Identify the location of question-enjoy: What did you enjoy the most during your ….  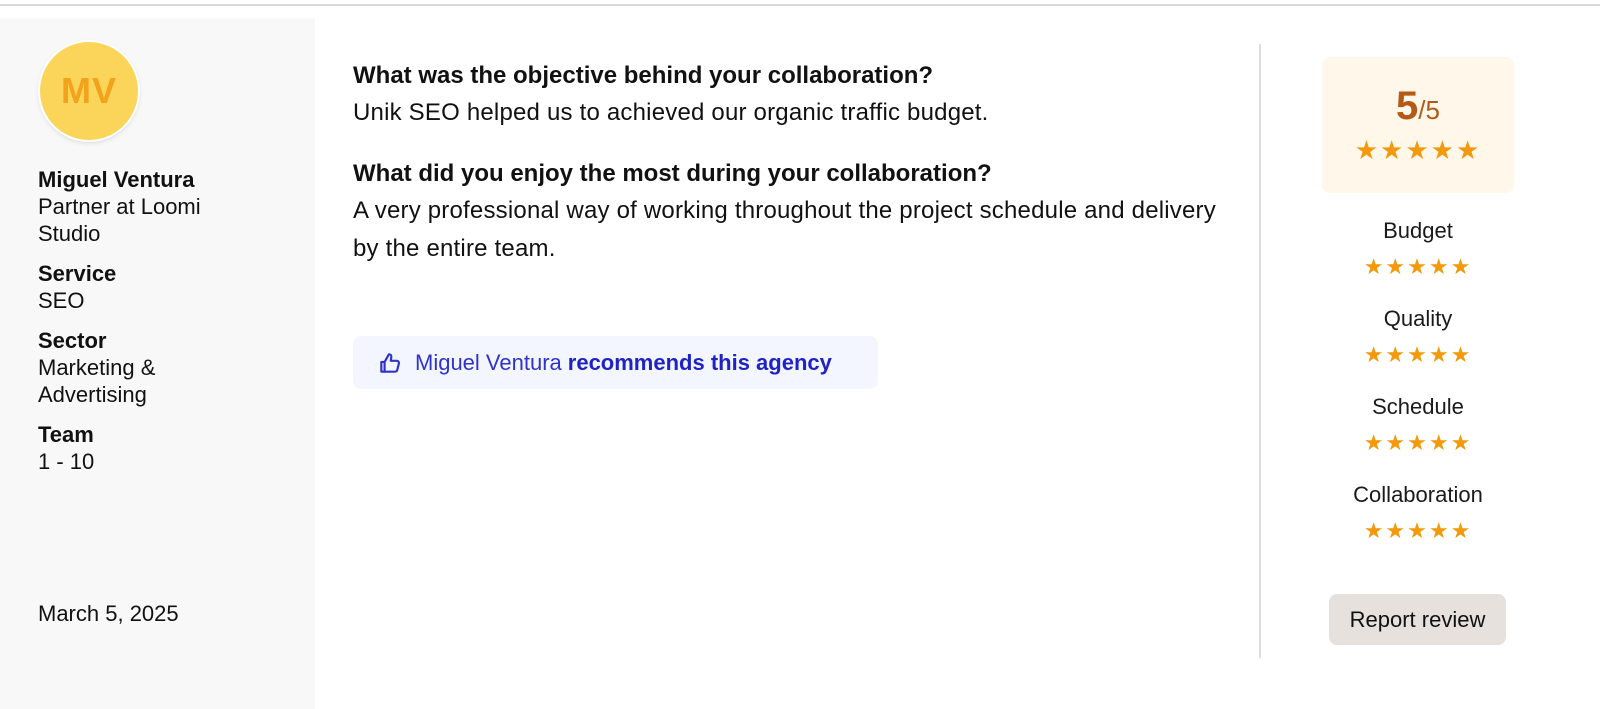
(672, 173).